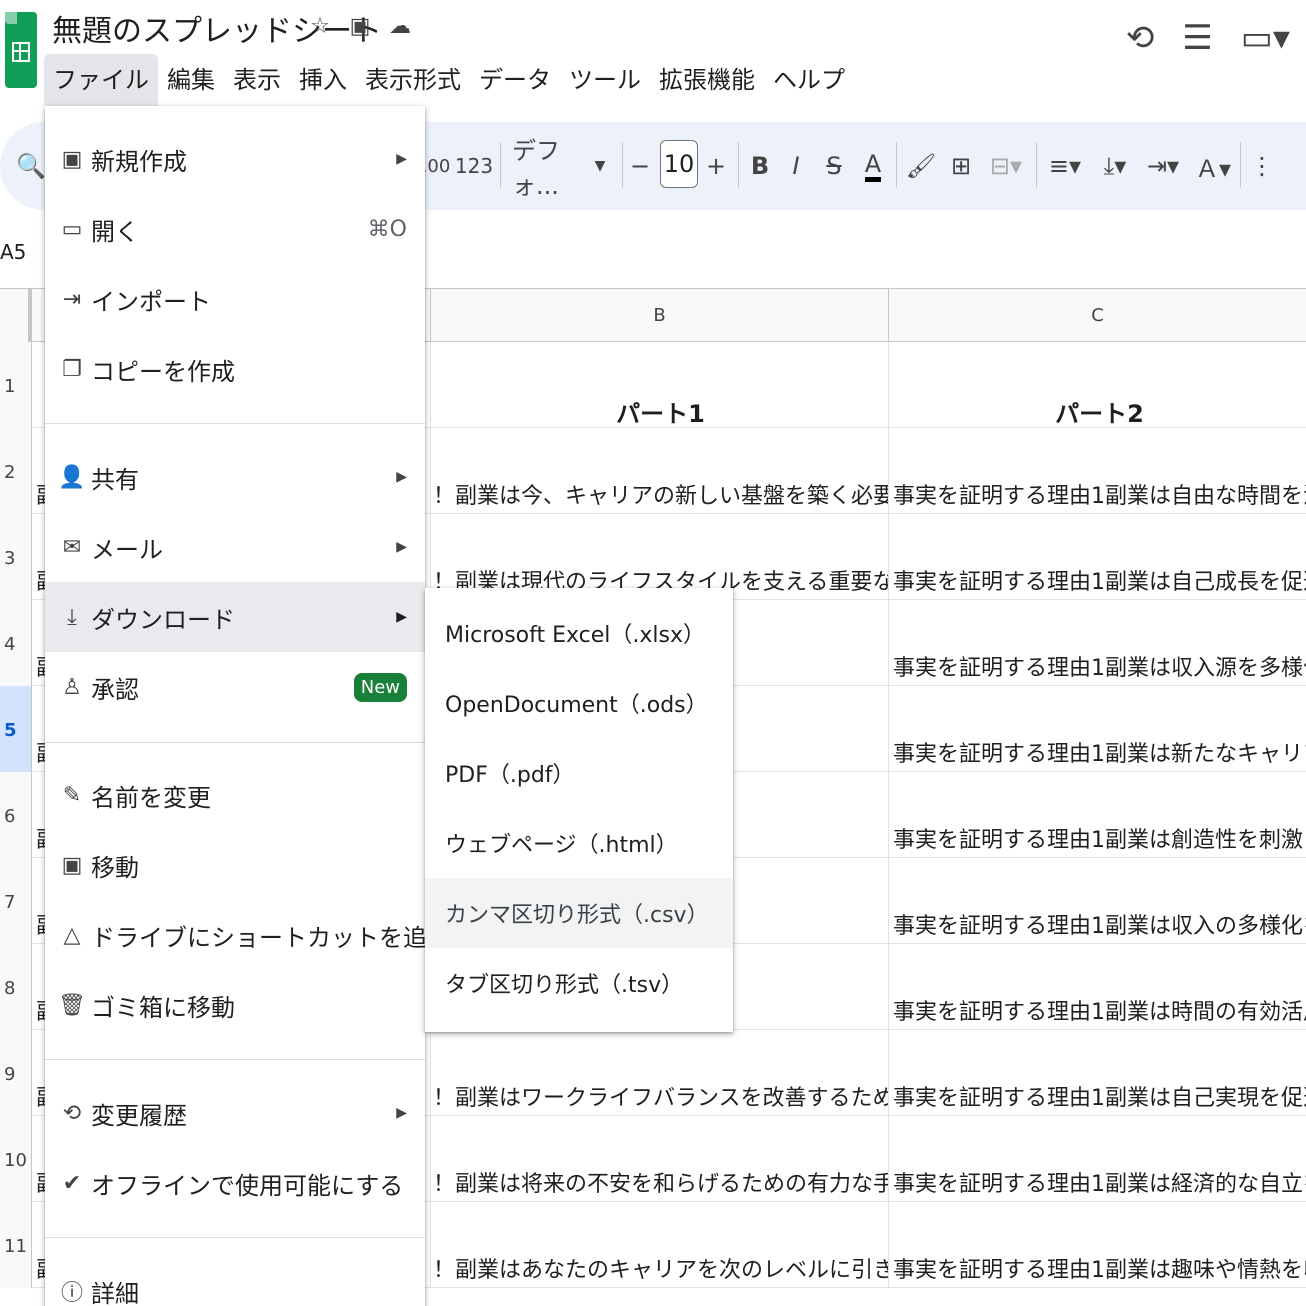 Image resolution: width=1306 pixels, height=1306 pixels. I want to click on search-menus-icon: 🔍, so click(31, 166).